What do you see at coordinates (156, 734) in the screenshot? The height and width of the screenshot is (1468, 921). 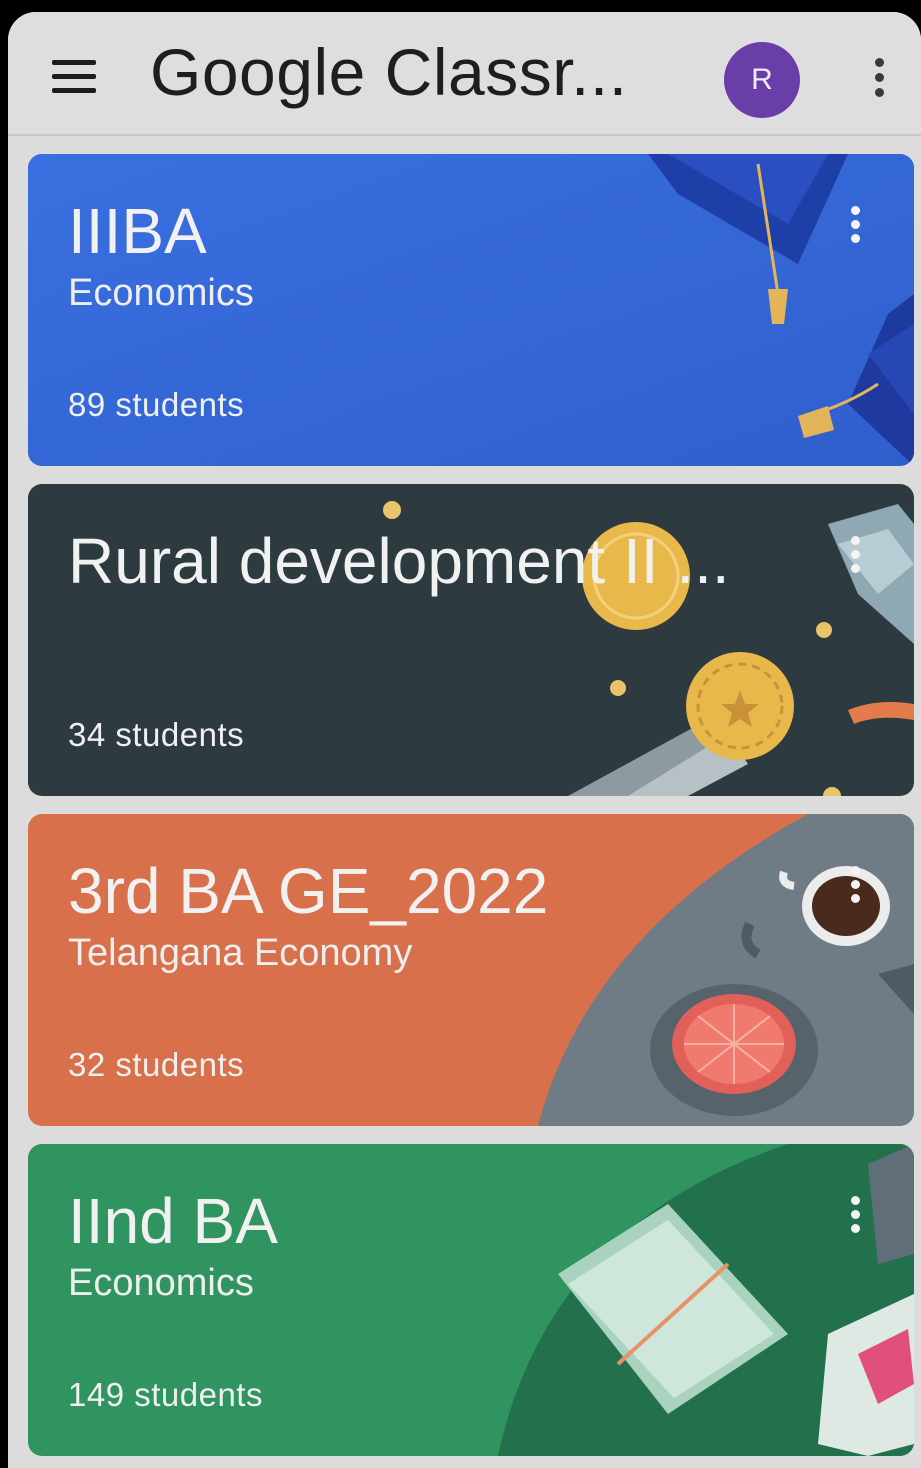 I see `student-count: 34 students` at bounding box center [156, 734].